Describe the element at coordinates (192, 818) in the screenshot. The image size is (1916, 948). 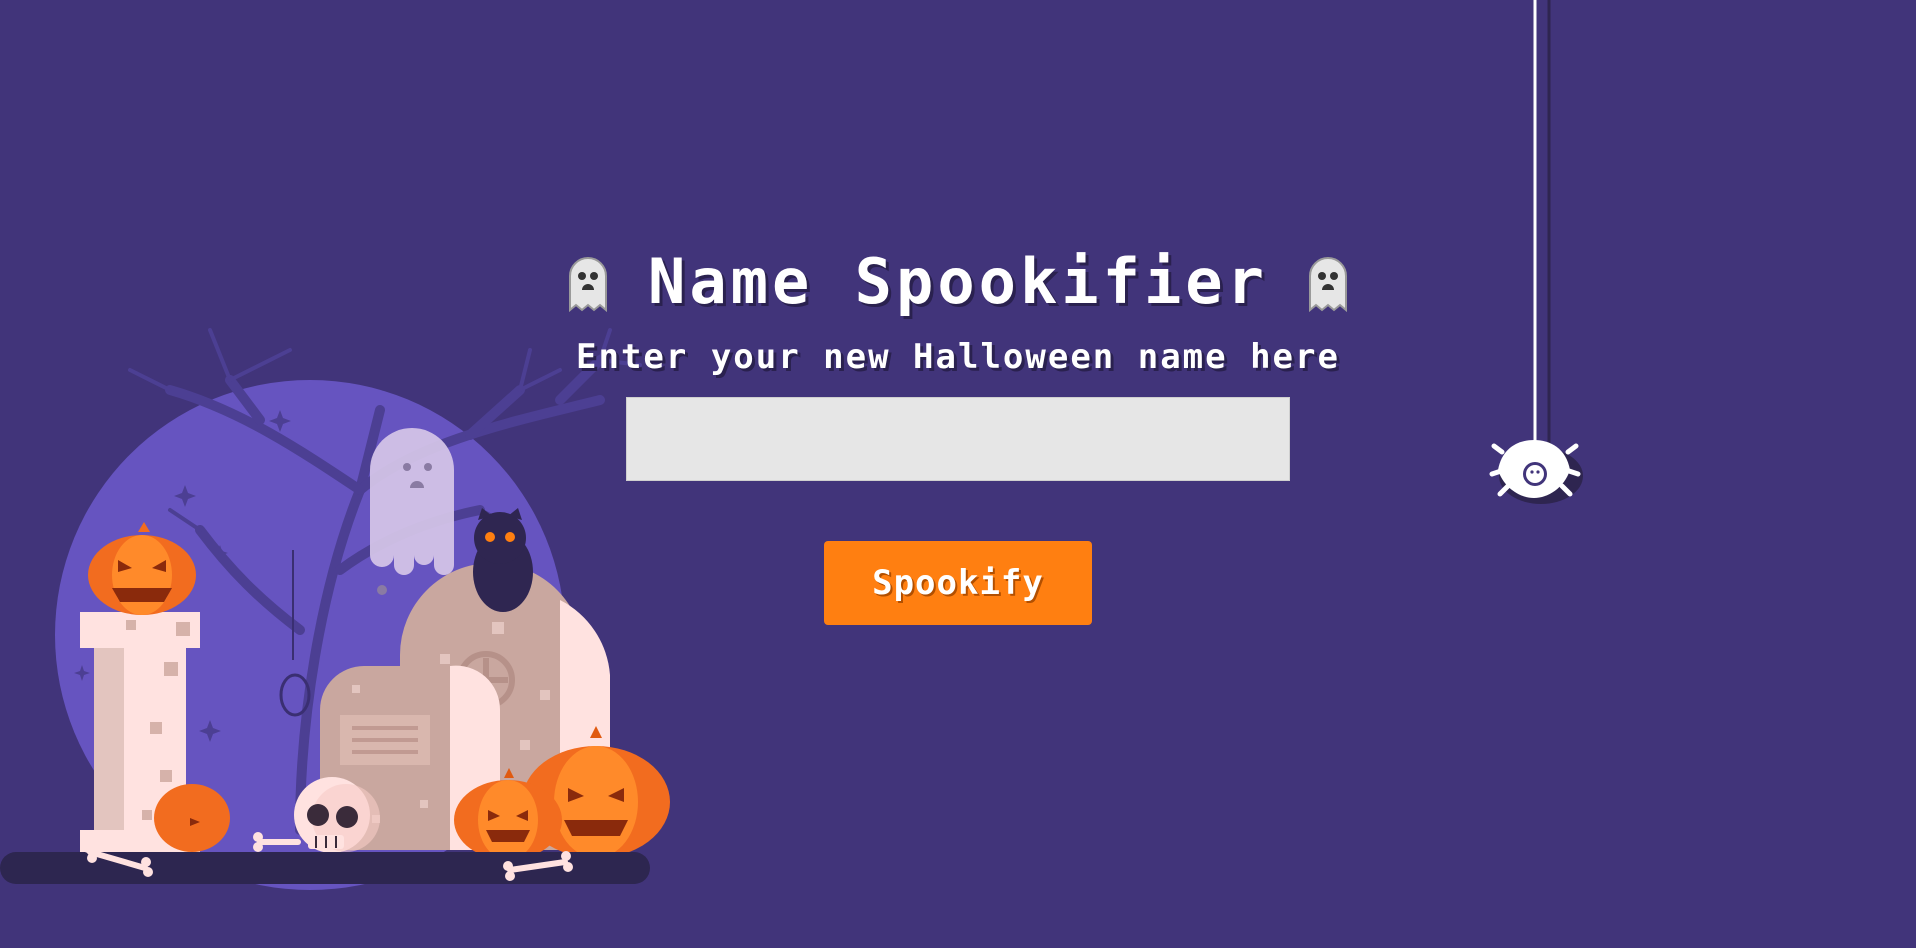
I see `pumpkin-small-left` at that location.